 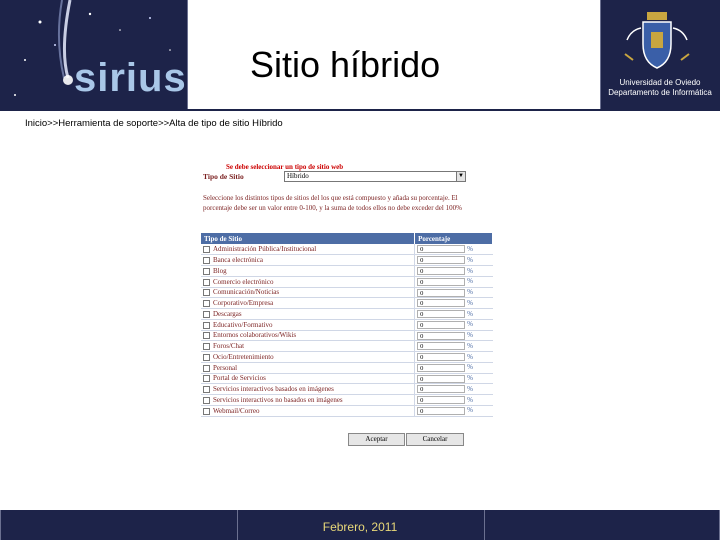 What do you see at coordinates (308, 346) in the screenshot?
I see `site-type-cell: Foros/Chat` at bounding box center [308, 346].